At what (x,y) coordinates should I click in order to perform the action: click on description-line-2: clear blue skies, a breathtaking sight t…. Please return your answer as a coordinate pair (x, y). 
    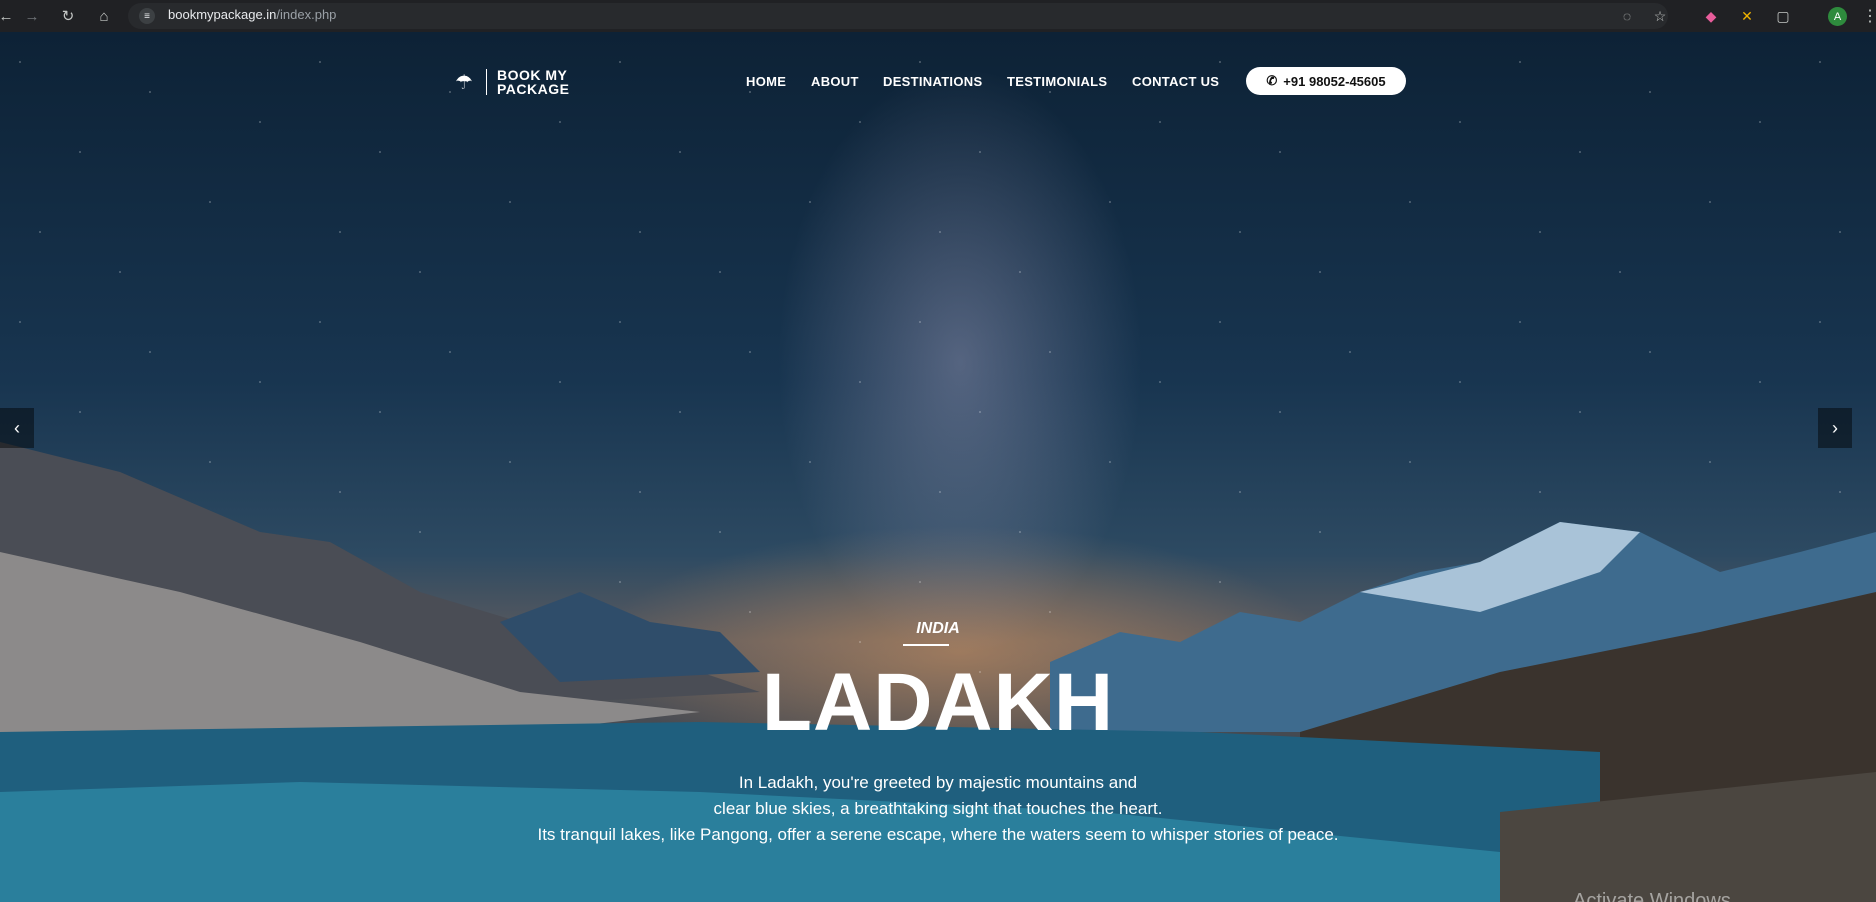
    Looking at the image, I should click on (938, 808).